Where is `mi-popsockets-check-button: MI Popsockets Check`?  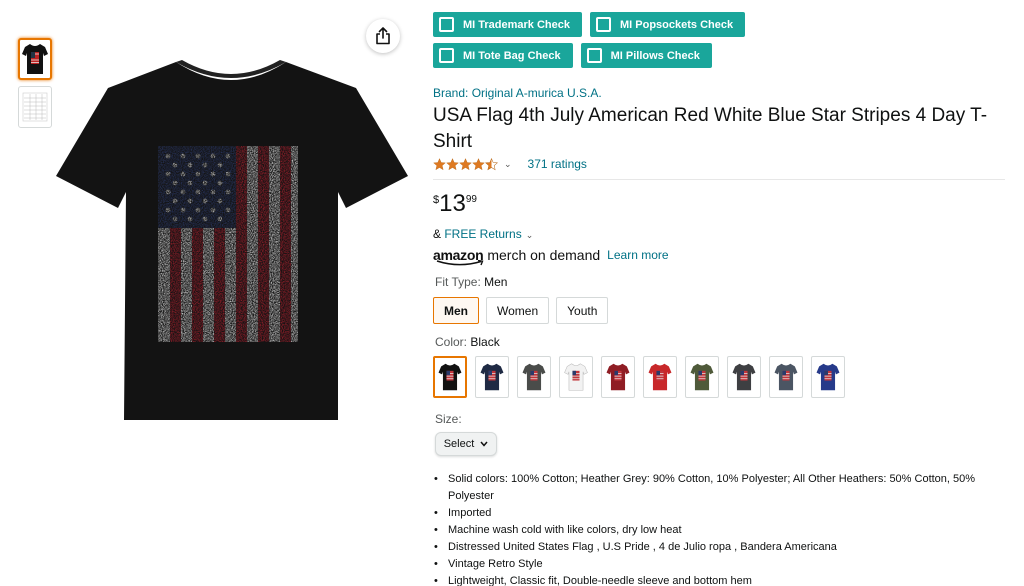
mi-popsockets-check-button: MI Popsockets Check is located at coordinates (668, 24).